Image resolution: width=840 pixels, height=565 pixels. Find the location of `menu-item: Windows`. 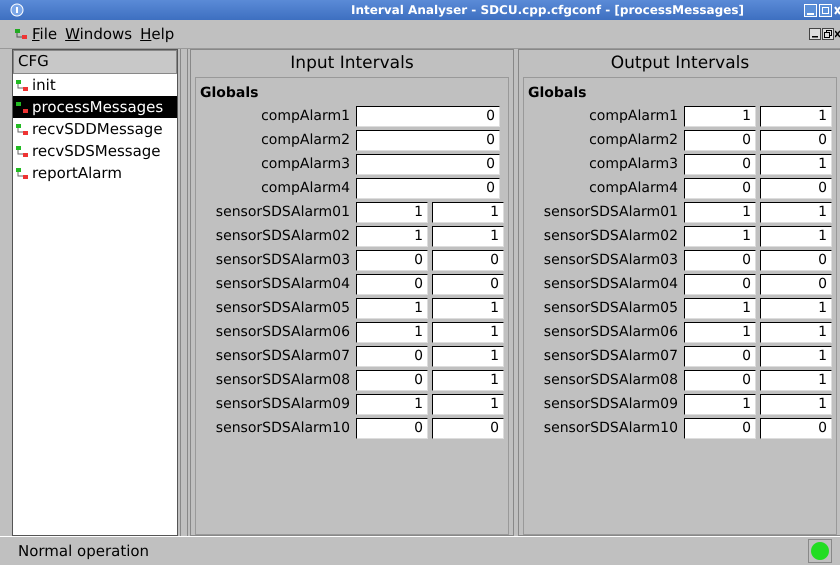

menu-item: Windows is located at coordinates (98, 34).